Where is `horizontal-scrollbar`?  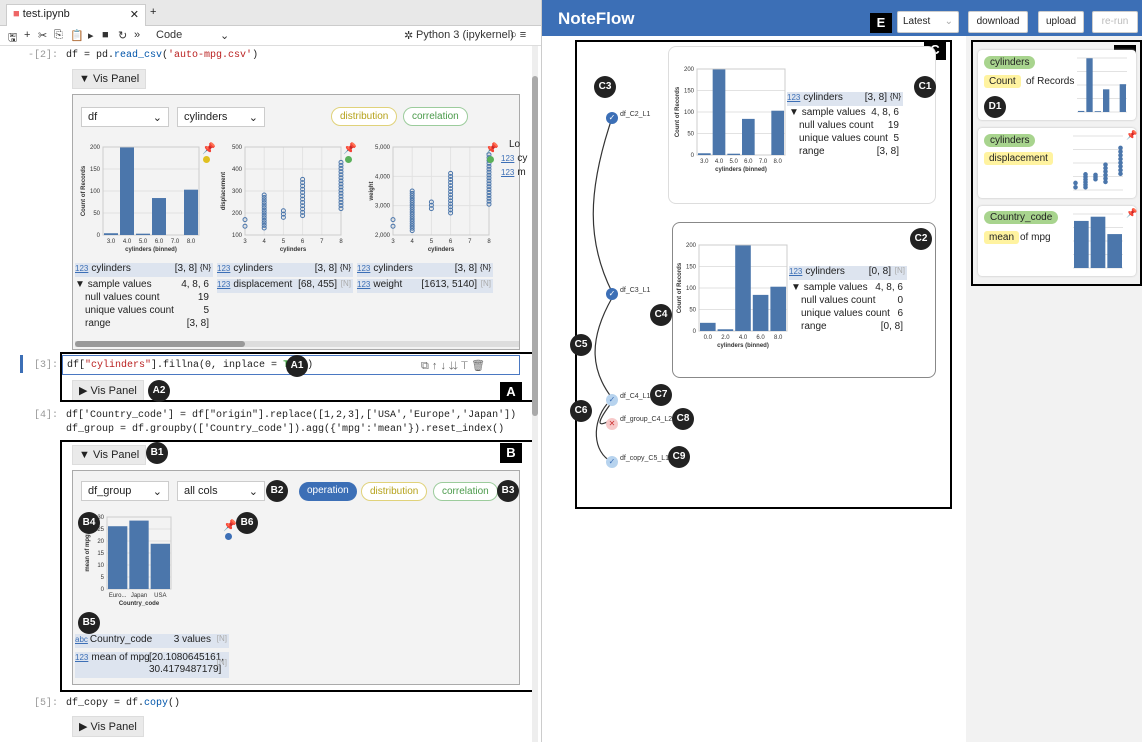
horizontal-scrollbar is located at coordinates (297, 344).